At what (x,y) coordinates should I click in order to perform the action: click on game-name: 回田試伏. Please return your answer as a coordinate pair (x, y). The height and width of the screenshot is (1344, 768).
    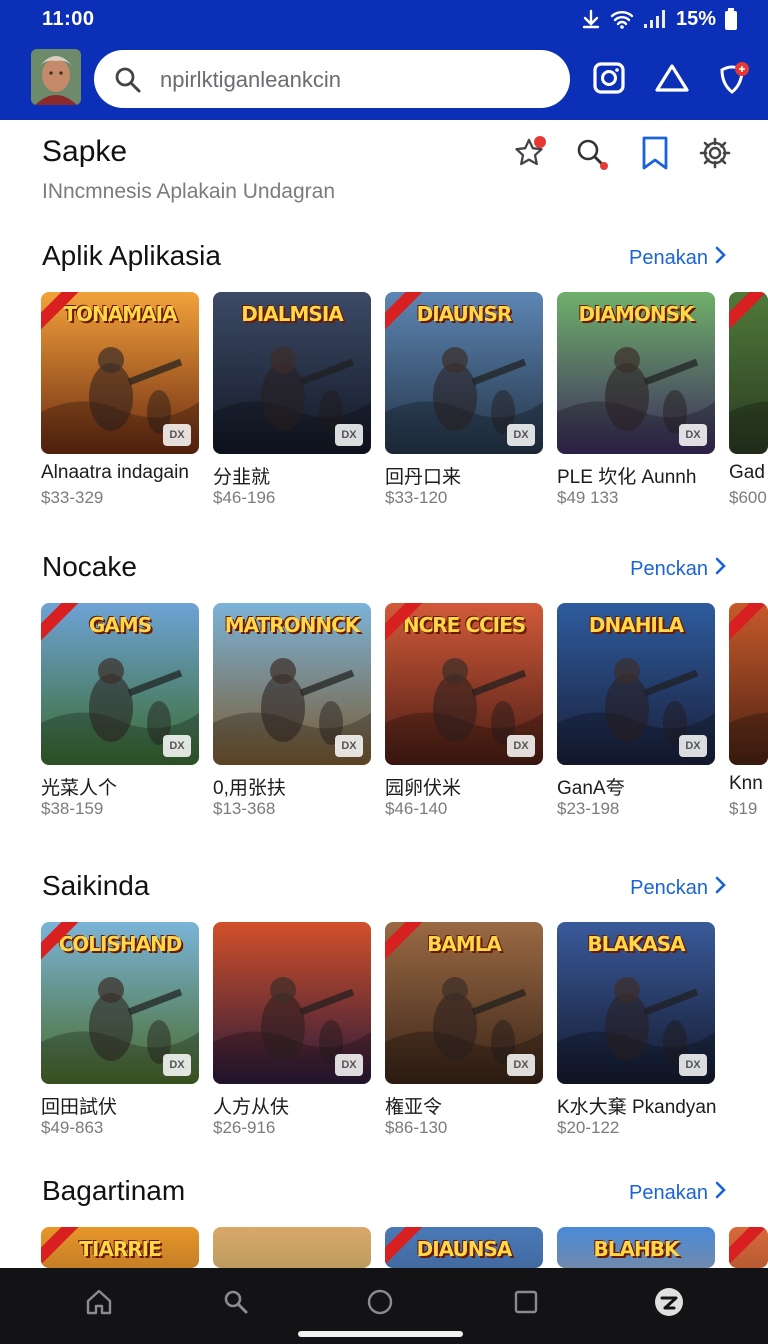
    Looking at the image, I should click on (128, 1105).